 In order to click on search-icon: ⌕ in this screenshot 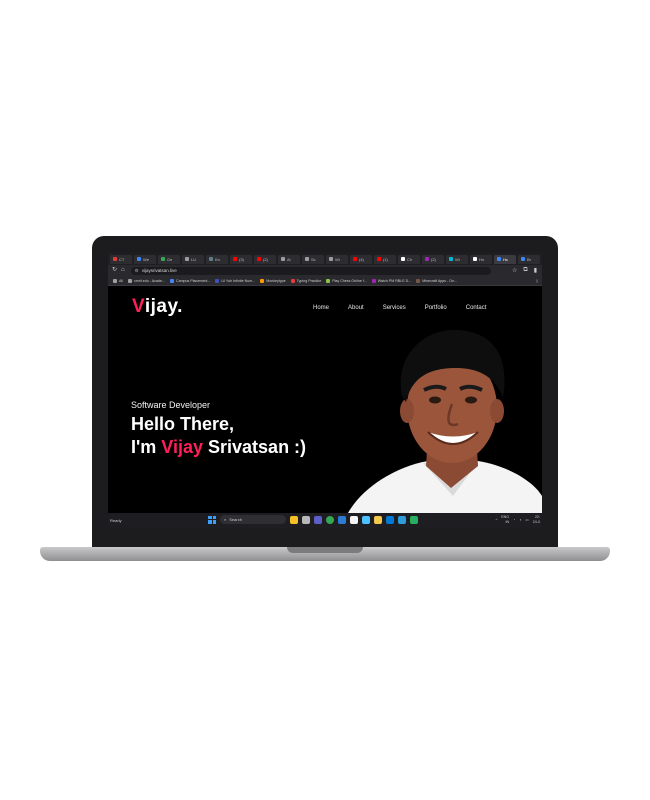, I will do `click(225, 519)`.